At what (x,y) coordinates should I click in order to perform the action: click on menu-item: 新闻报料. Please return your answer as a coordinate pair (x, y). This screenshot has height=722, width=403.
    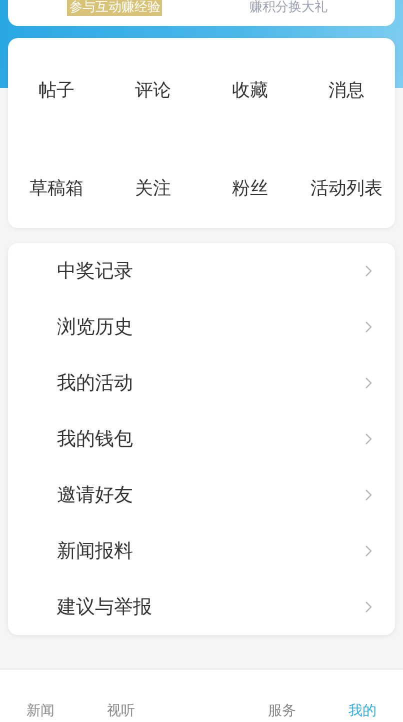
    Looking at the image, I should click on (201, 551).